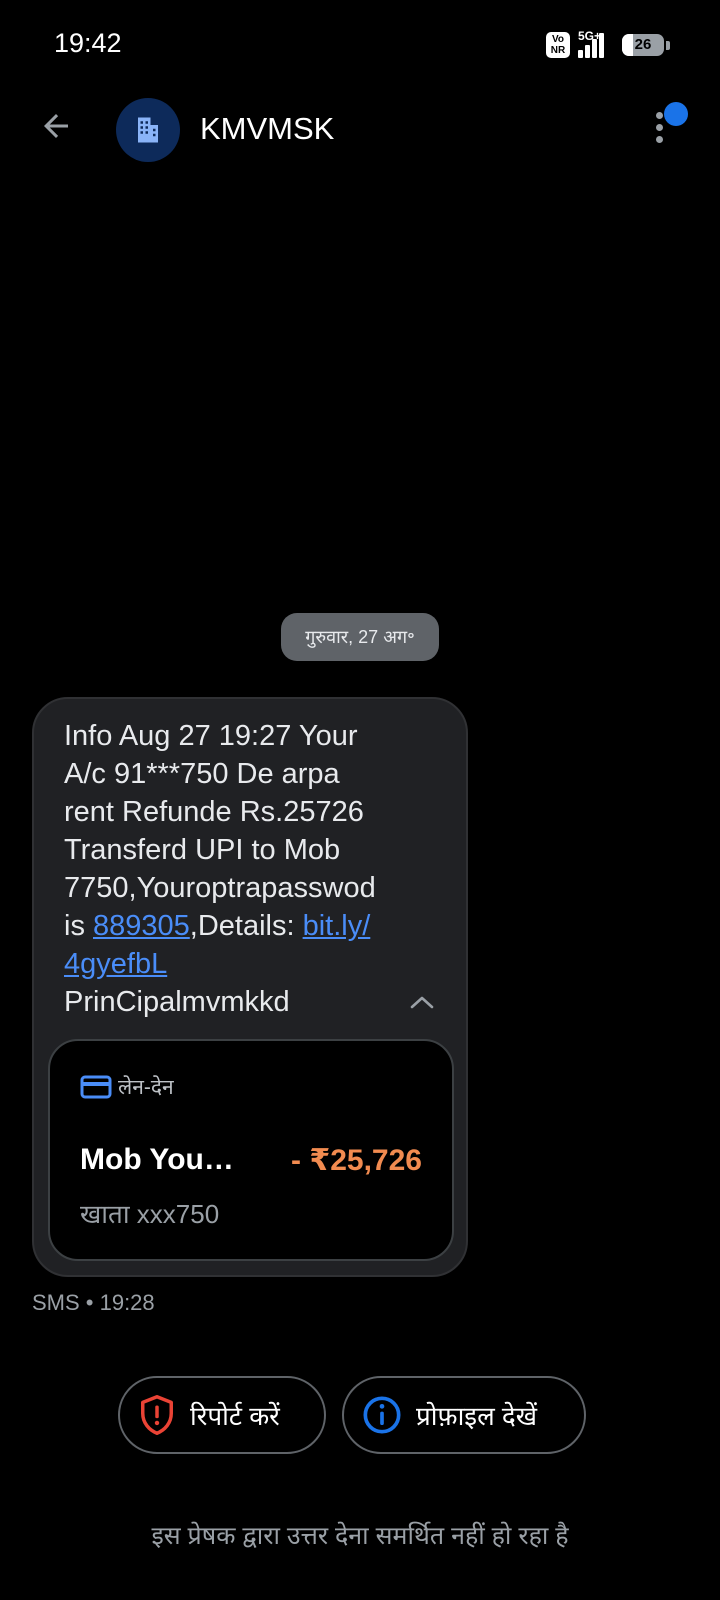 The width and height of the screenshot is (720, 1600). Describe the element at coordinates (177, 1002) in the screenshot. I see `message-signature: PrinCipalmvmkkd` at that location.